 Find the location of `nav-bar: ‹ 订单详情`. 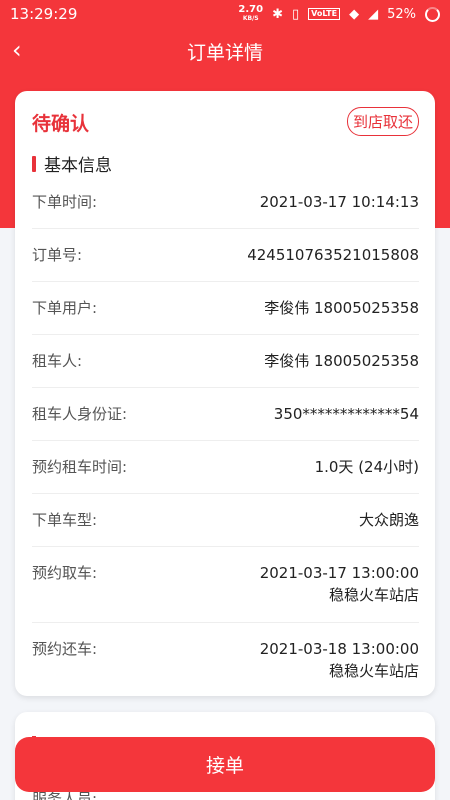

nav-bar: ‹ 订单详情 is located at coordinates (225, 51).